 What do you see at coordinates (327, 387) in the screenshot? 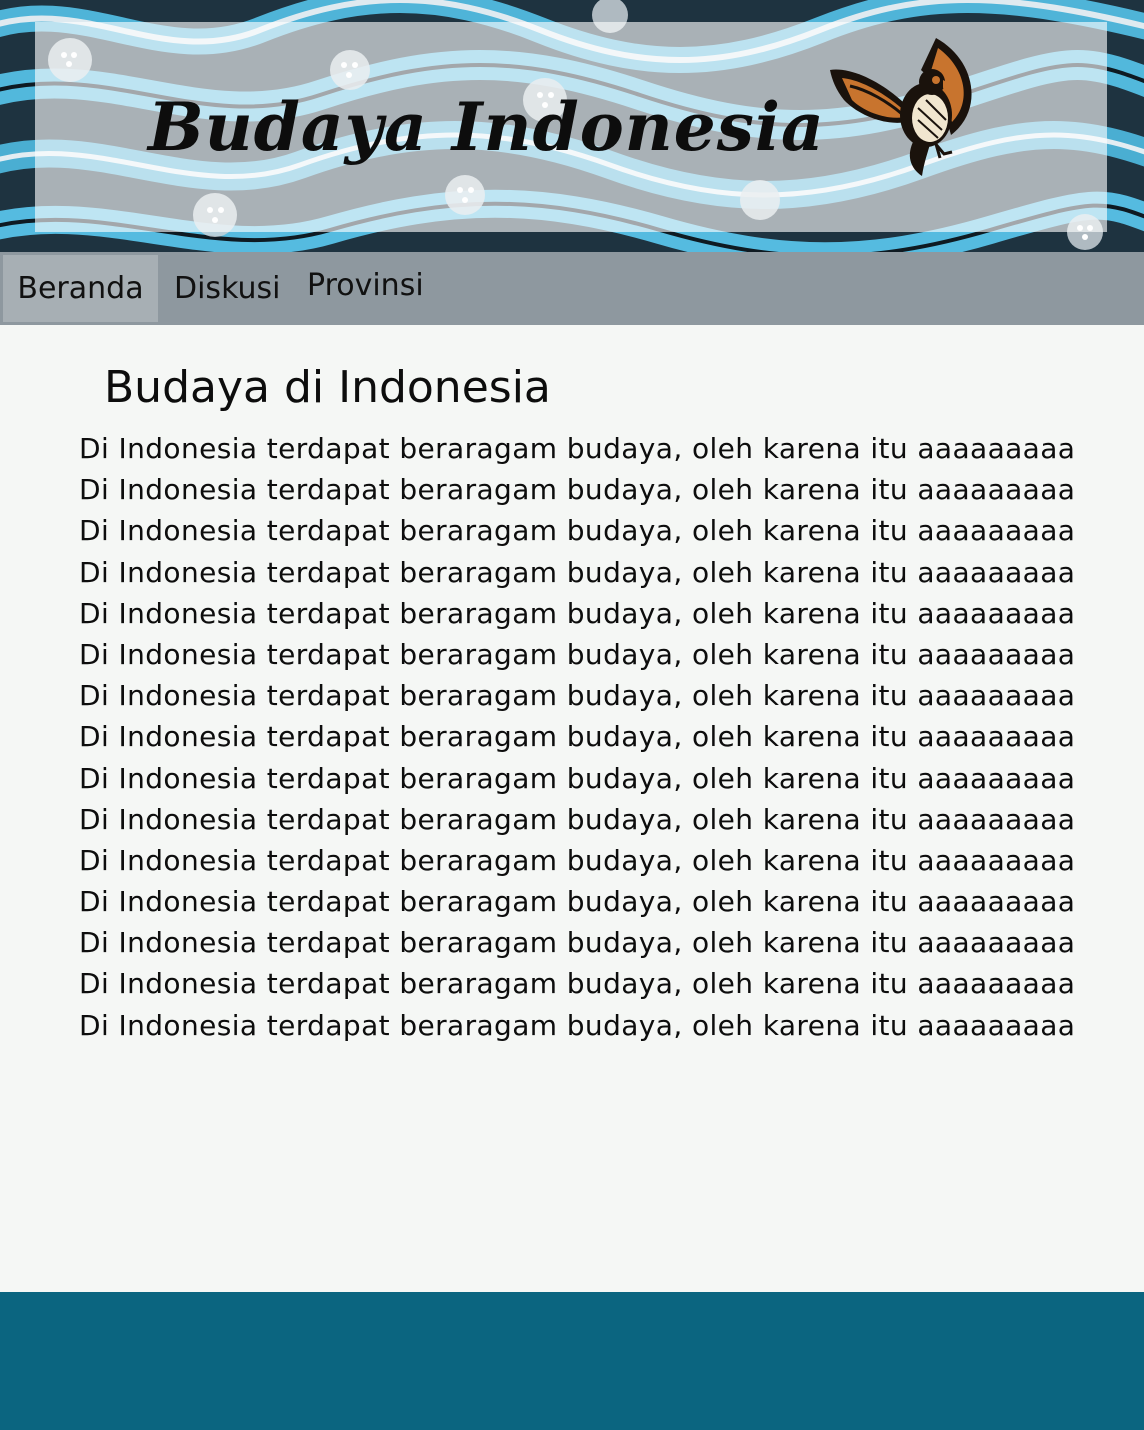
I see `page-title: Budaya di Indonesia` at bounding box center [327, 387].